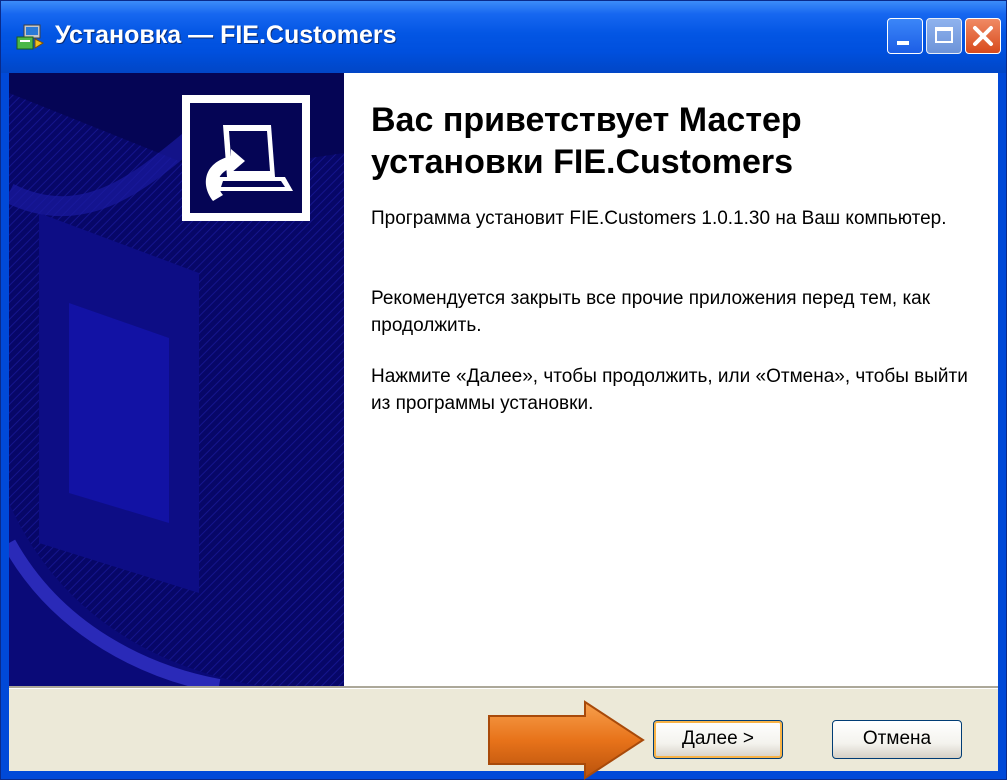 The height and width of the screenshot is (780, 1007). I want to click on window-title: Установка — FIE.Customers, so click(226, 35).